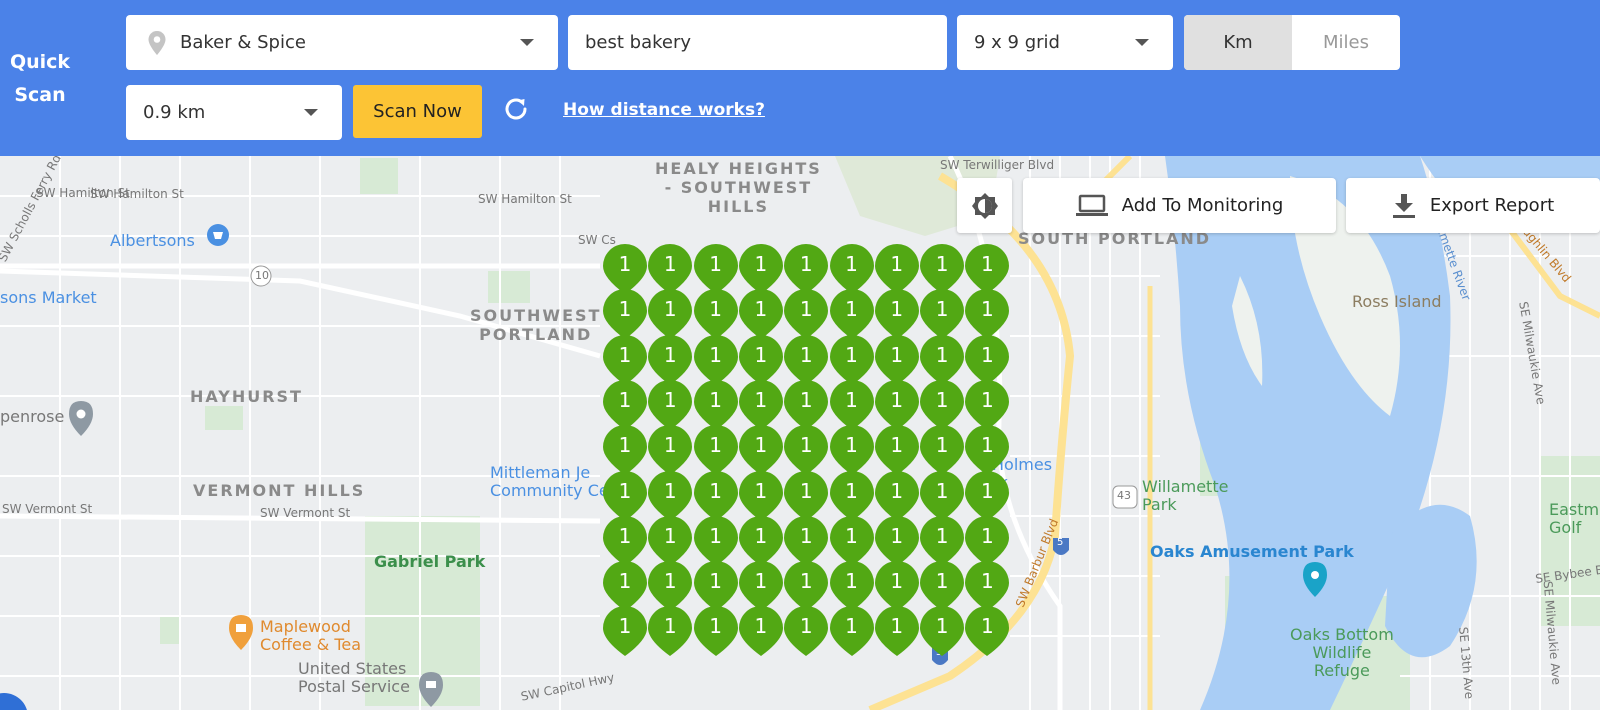 The height and width of the screenshot is (710, 1600). I want to click on map-label-willamette-park-line1: Willamette, so click(1185, 486).